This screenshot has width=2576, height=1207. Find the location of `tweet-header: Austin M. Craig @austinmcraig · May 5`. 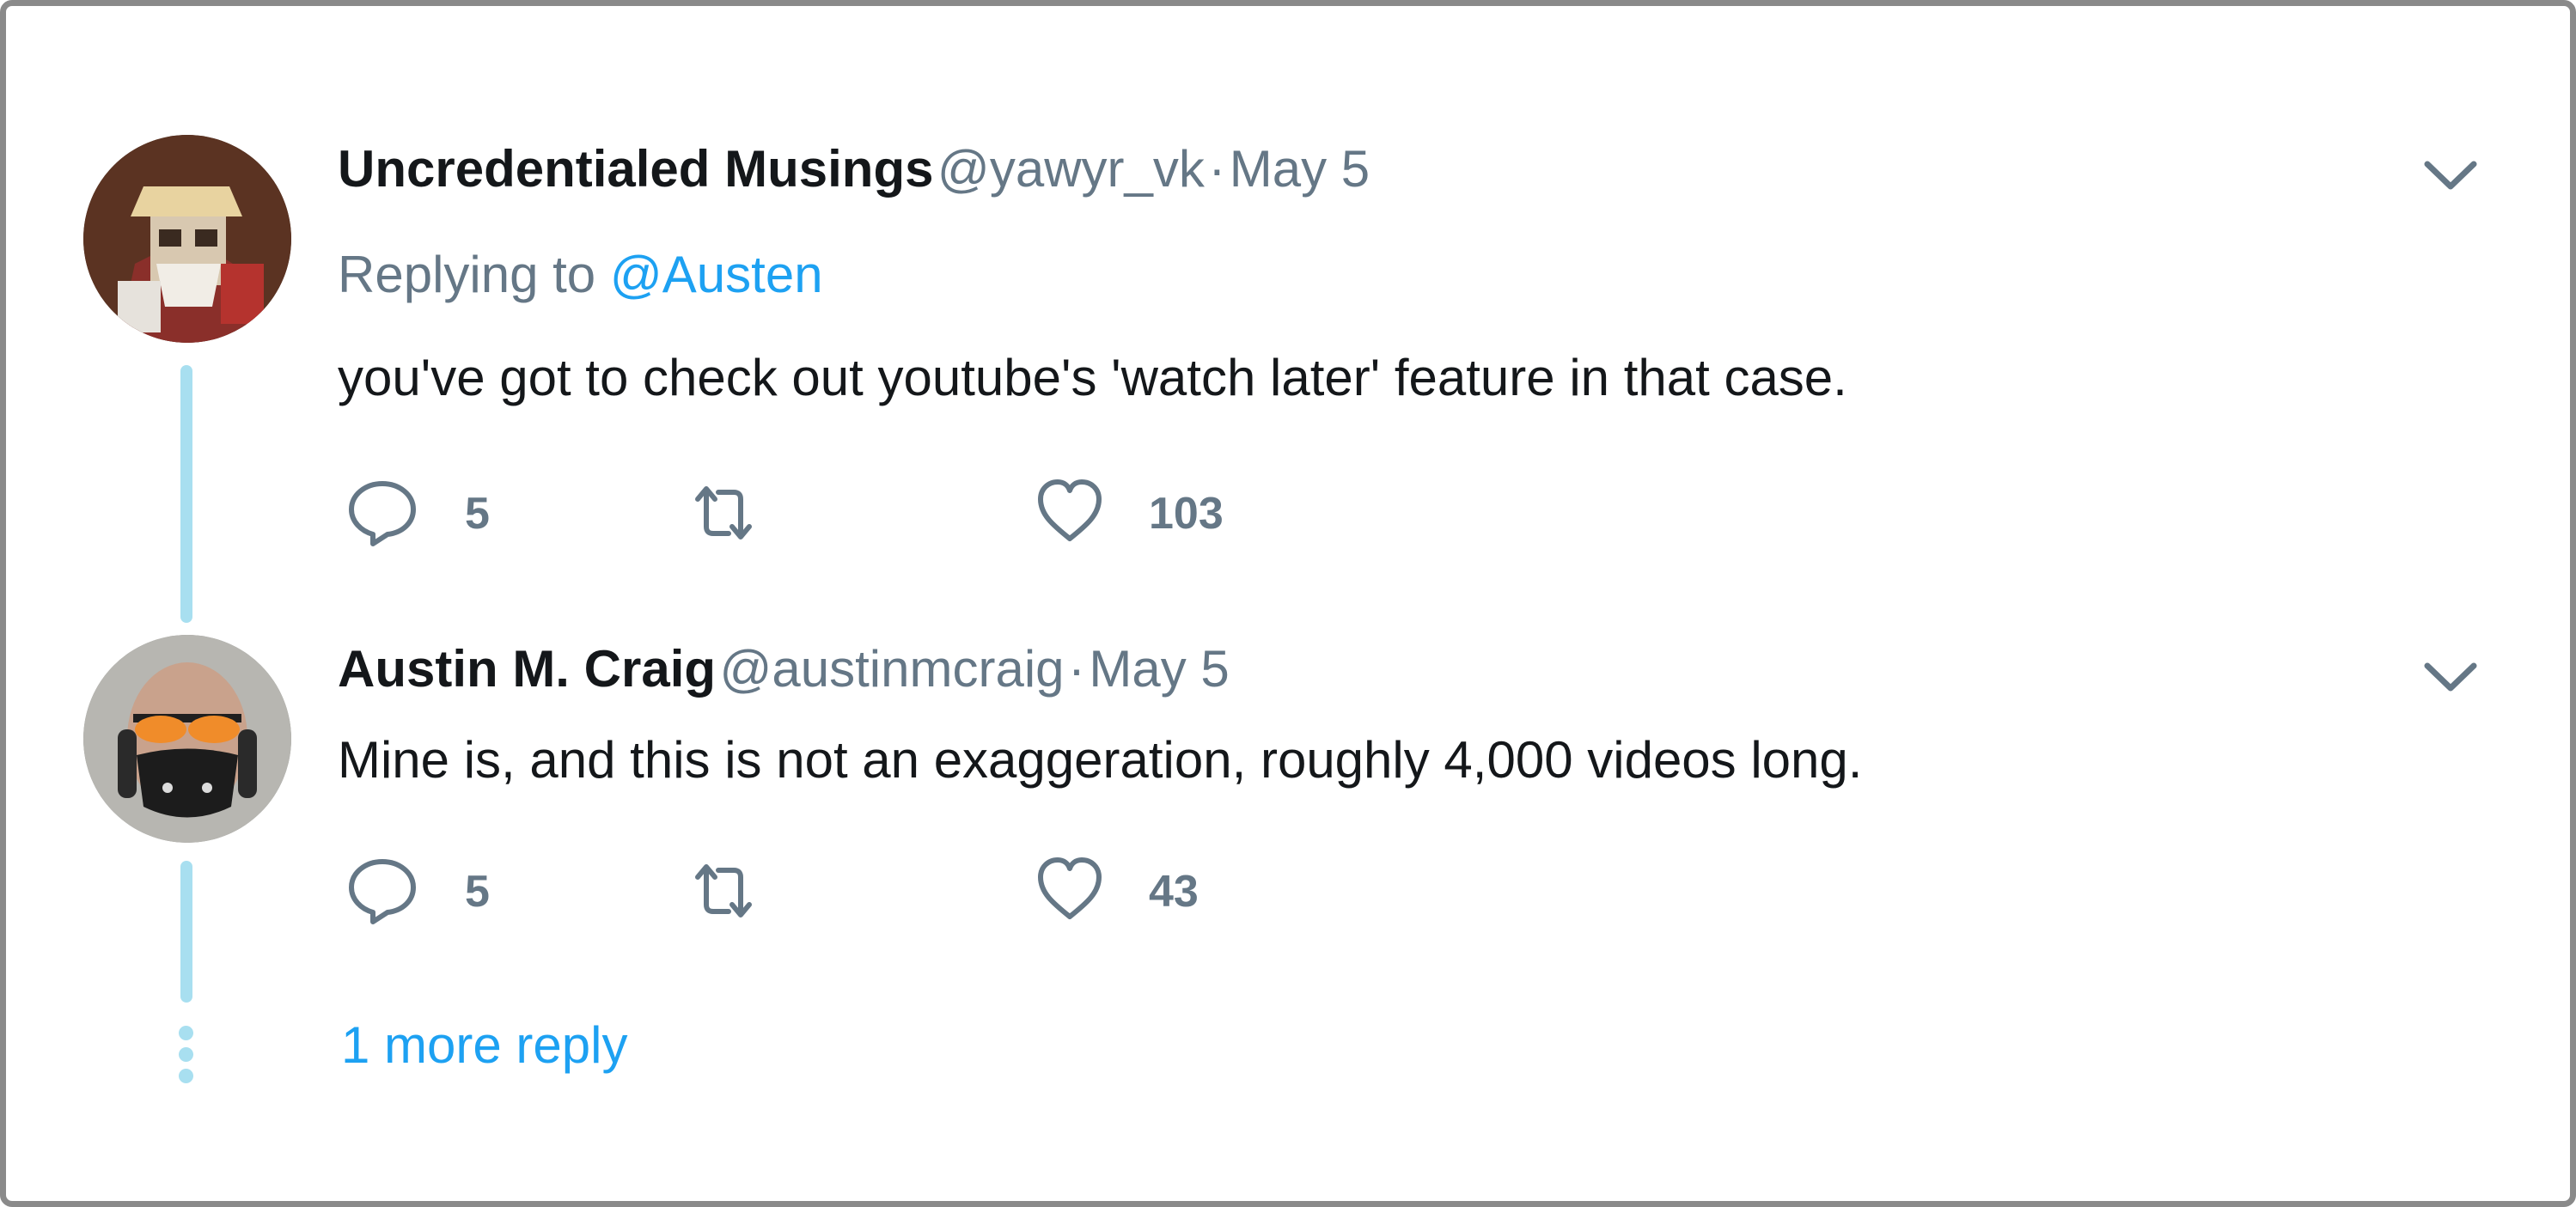

tweet-header: Austin M. Craig @austinmcraig · May 5 is located at coordinates (784, 669).